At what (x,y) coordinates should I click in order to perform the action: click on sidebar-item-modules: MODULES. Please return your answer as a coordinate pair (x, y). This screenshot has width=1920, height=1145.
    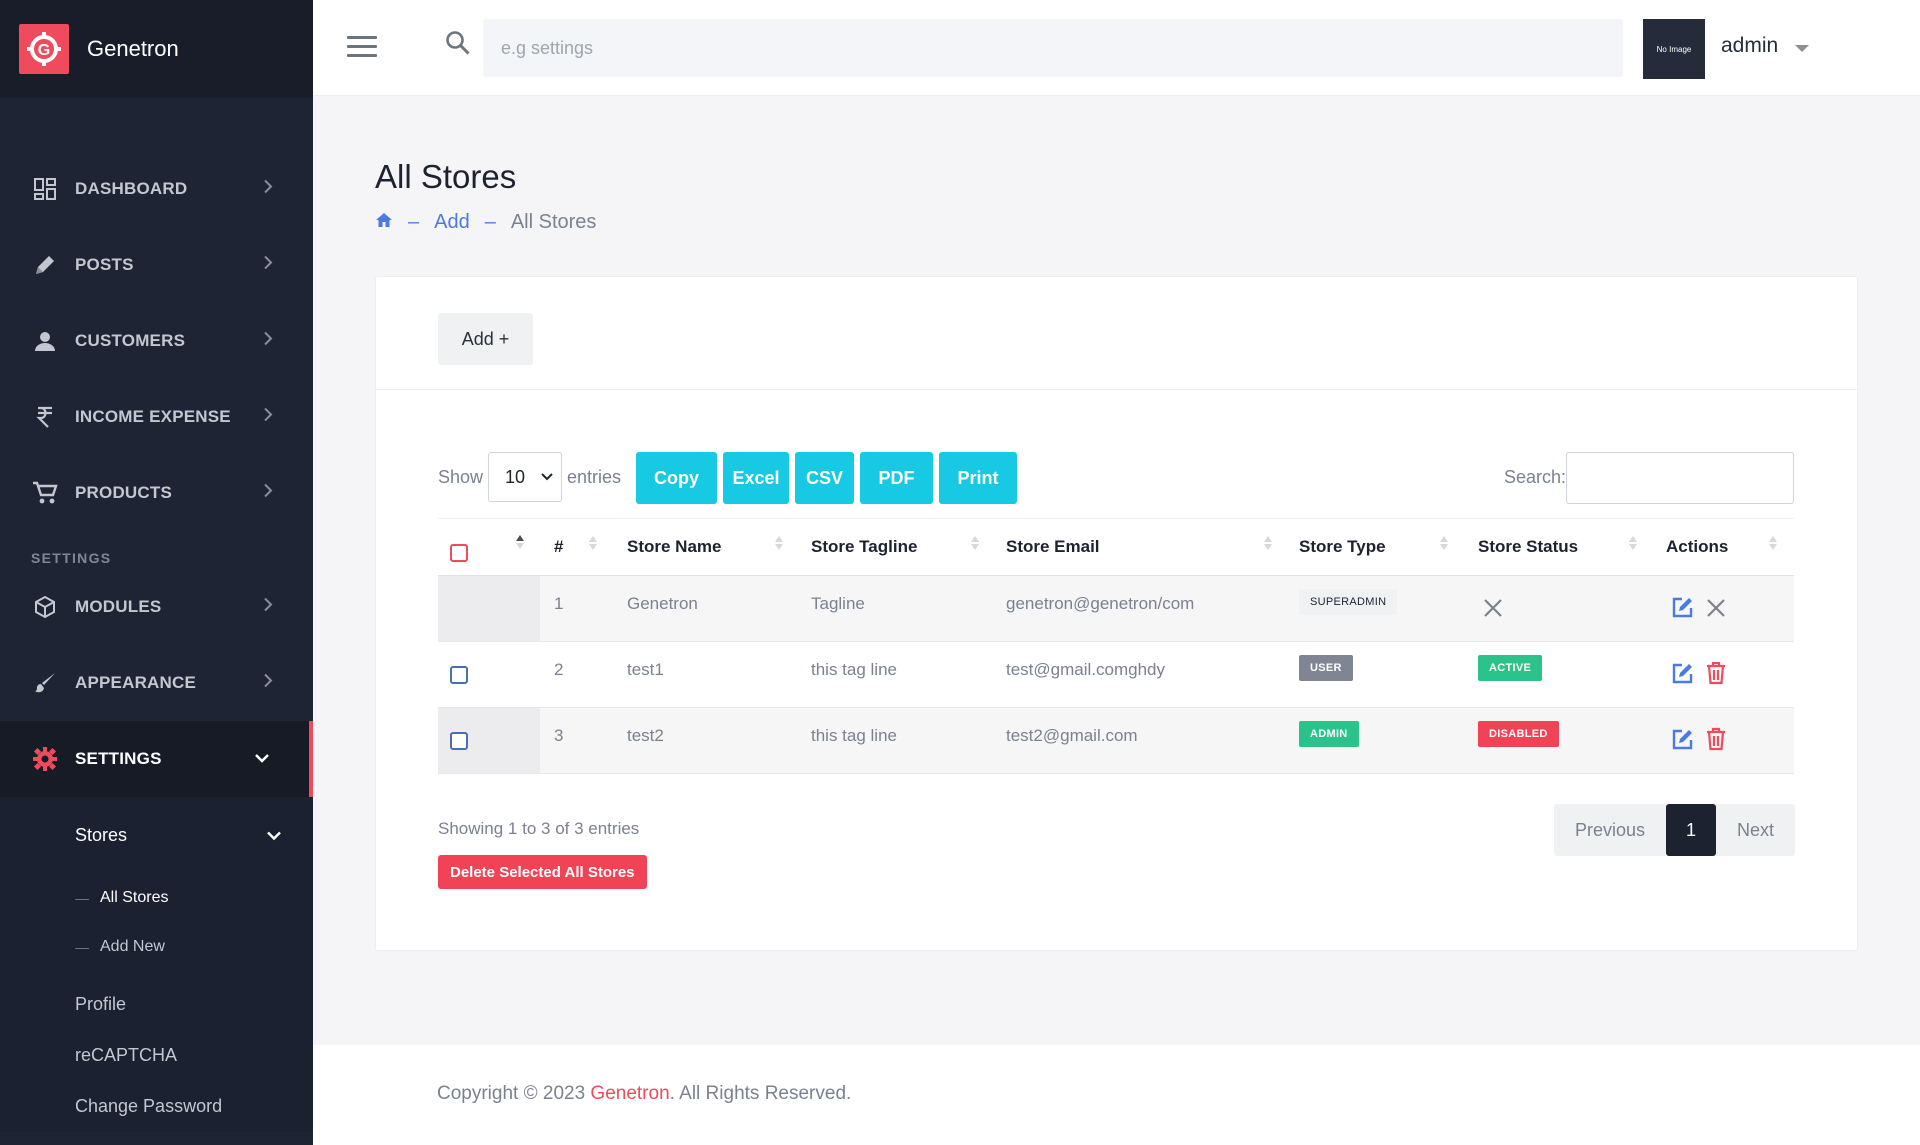
    Looking at the image, I should click on (156, 607).